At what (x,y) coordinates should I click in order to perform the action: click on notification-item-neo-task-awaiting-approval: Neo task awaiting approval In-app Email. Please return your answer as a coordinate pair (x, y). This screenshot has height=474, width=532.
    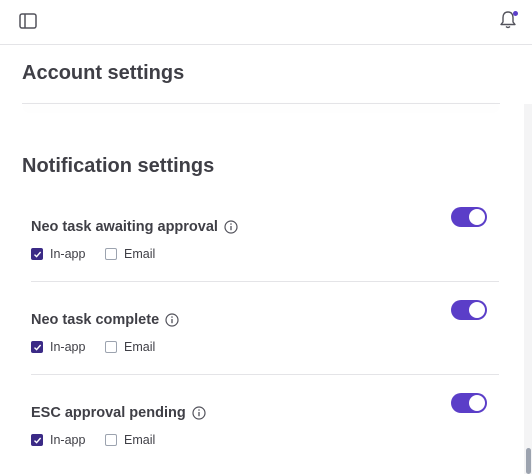
    Looking at the image, I should click on (265, 244).